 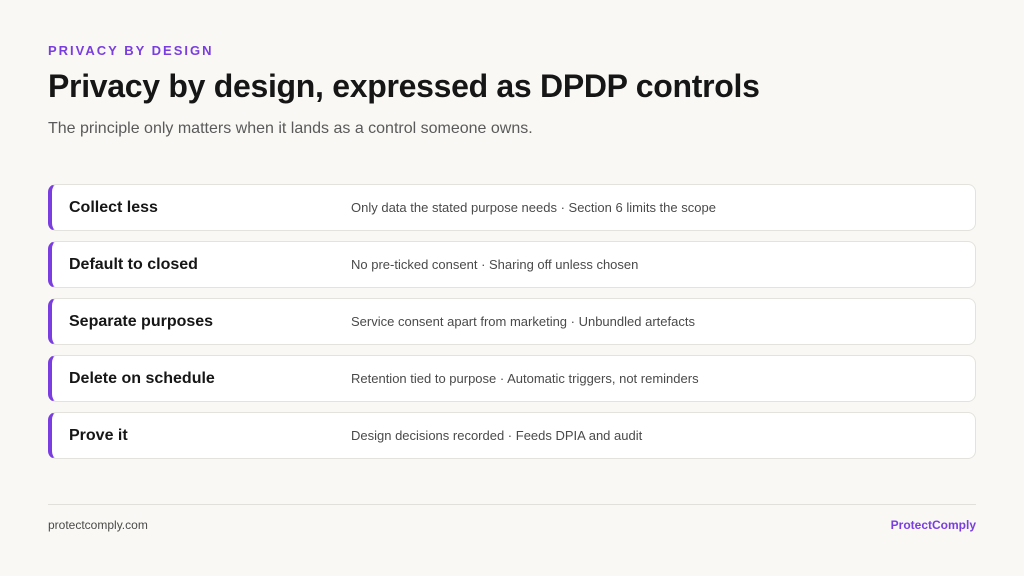 What do you see at coordinates (98, 435) in the screenshot?
I see `control-label: Prove it` at bounding box center [98, 435].